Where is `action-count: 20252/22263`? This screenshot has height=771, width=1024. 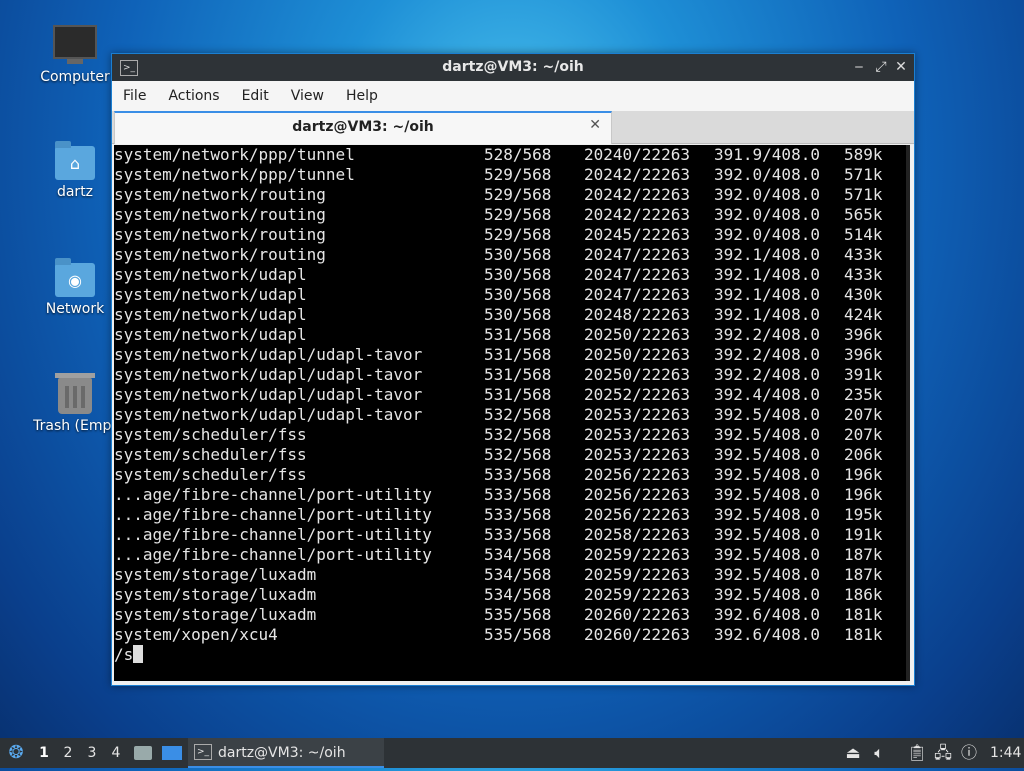 action-count: 20252/22263 is located at coordinates (637, 394).